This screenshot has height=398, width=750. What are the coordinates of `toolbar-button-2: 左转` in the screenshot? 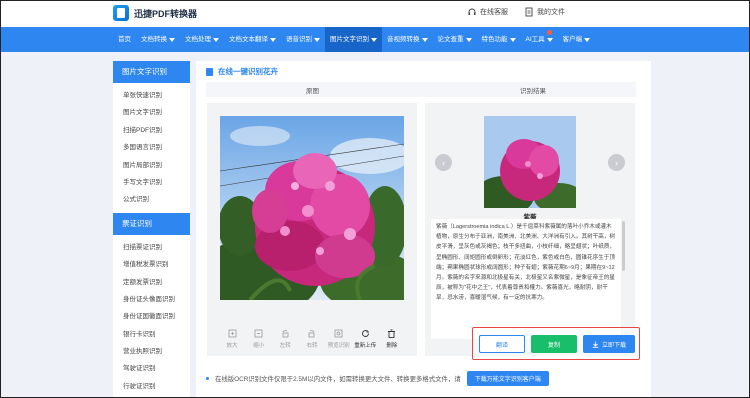 It's located at (285, 340).